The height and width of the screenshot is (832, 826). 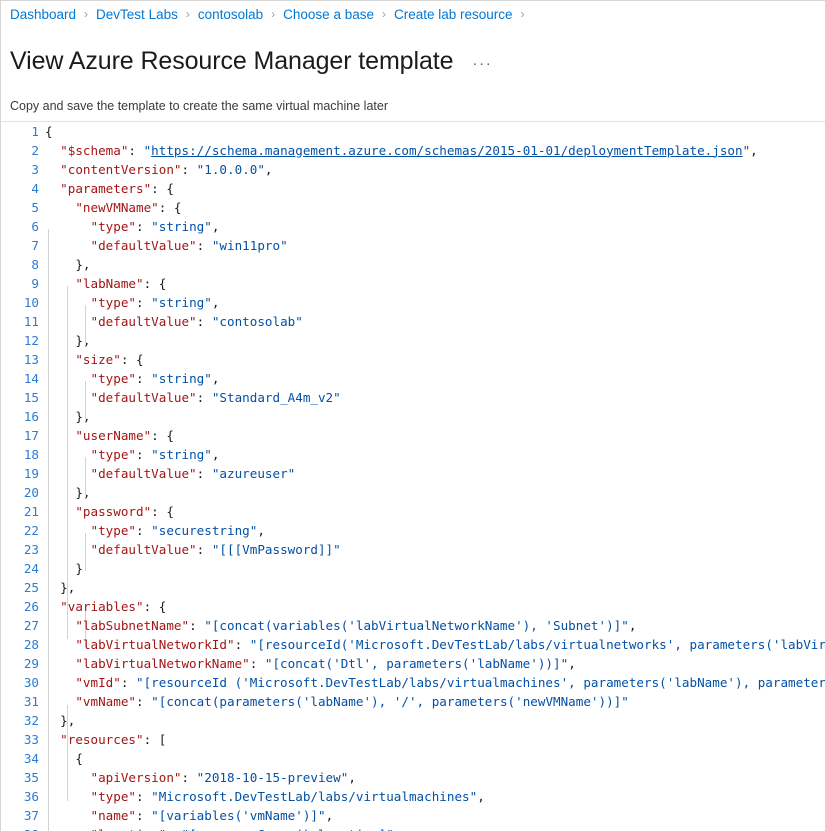 What do you see at coordinates (272, 777) in the screenshot?
I see `json-string: "2018-10-15-preview"` at bounding box center [272, 777].